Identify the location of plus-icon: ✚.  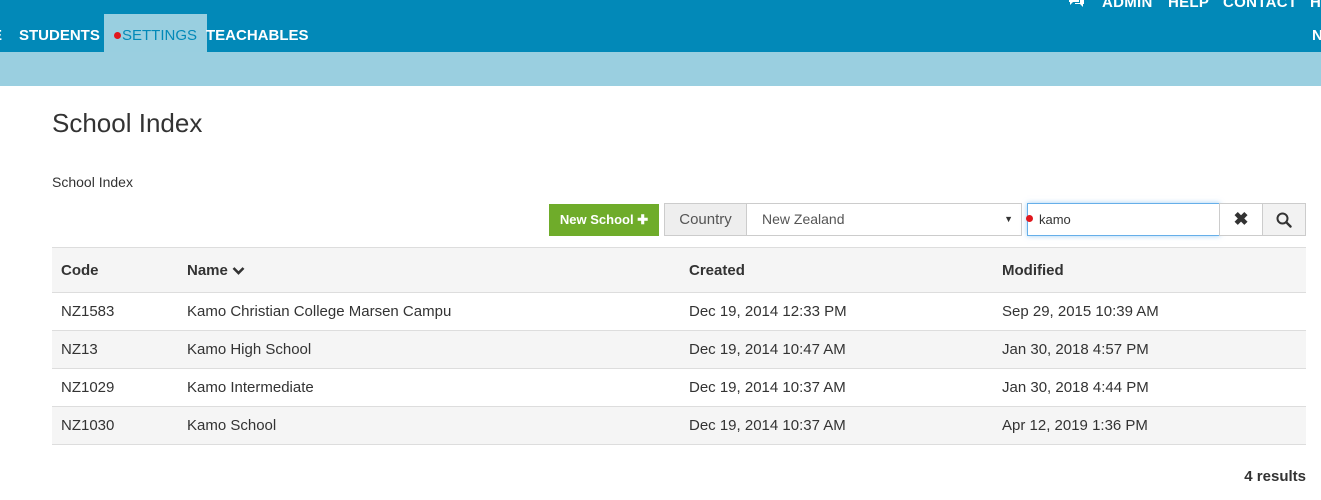
(643, 219).